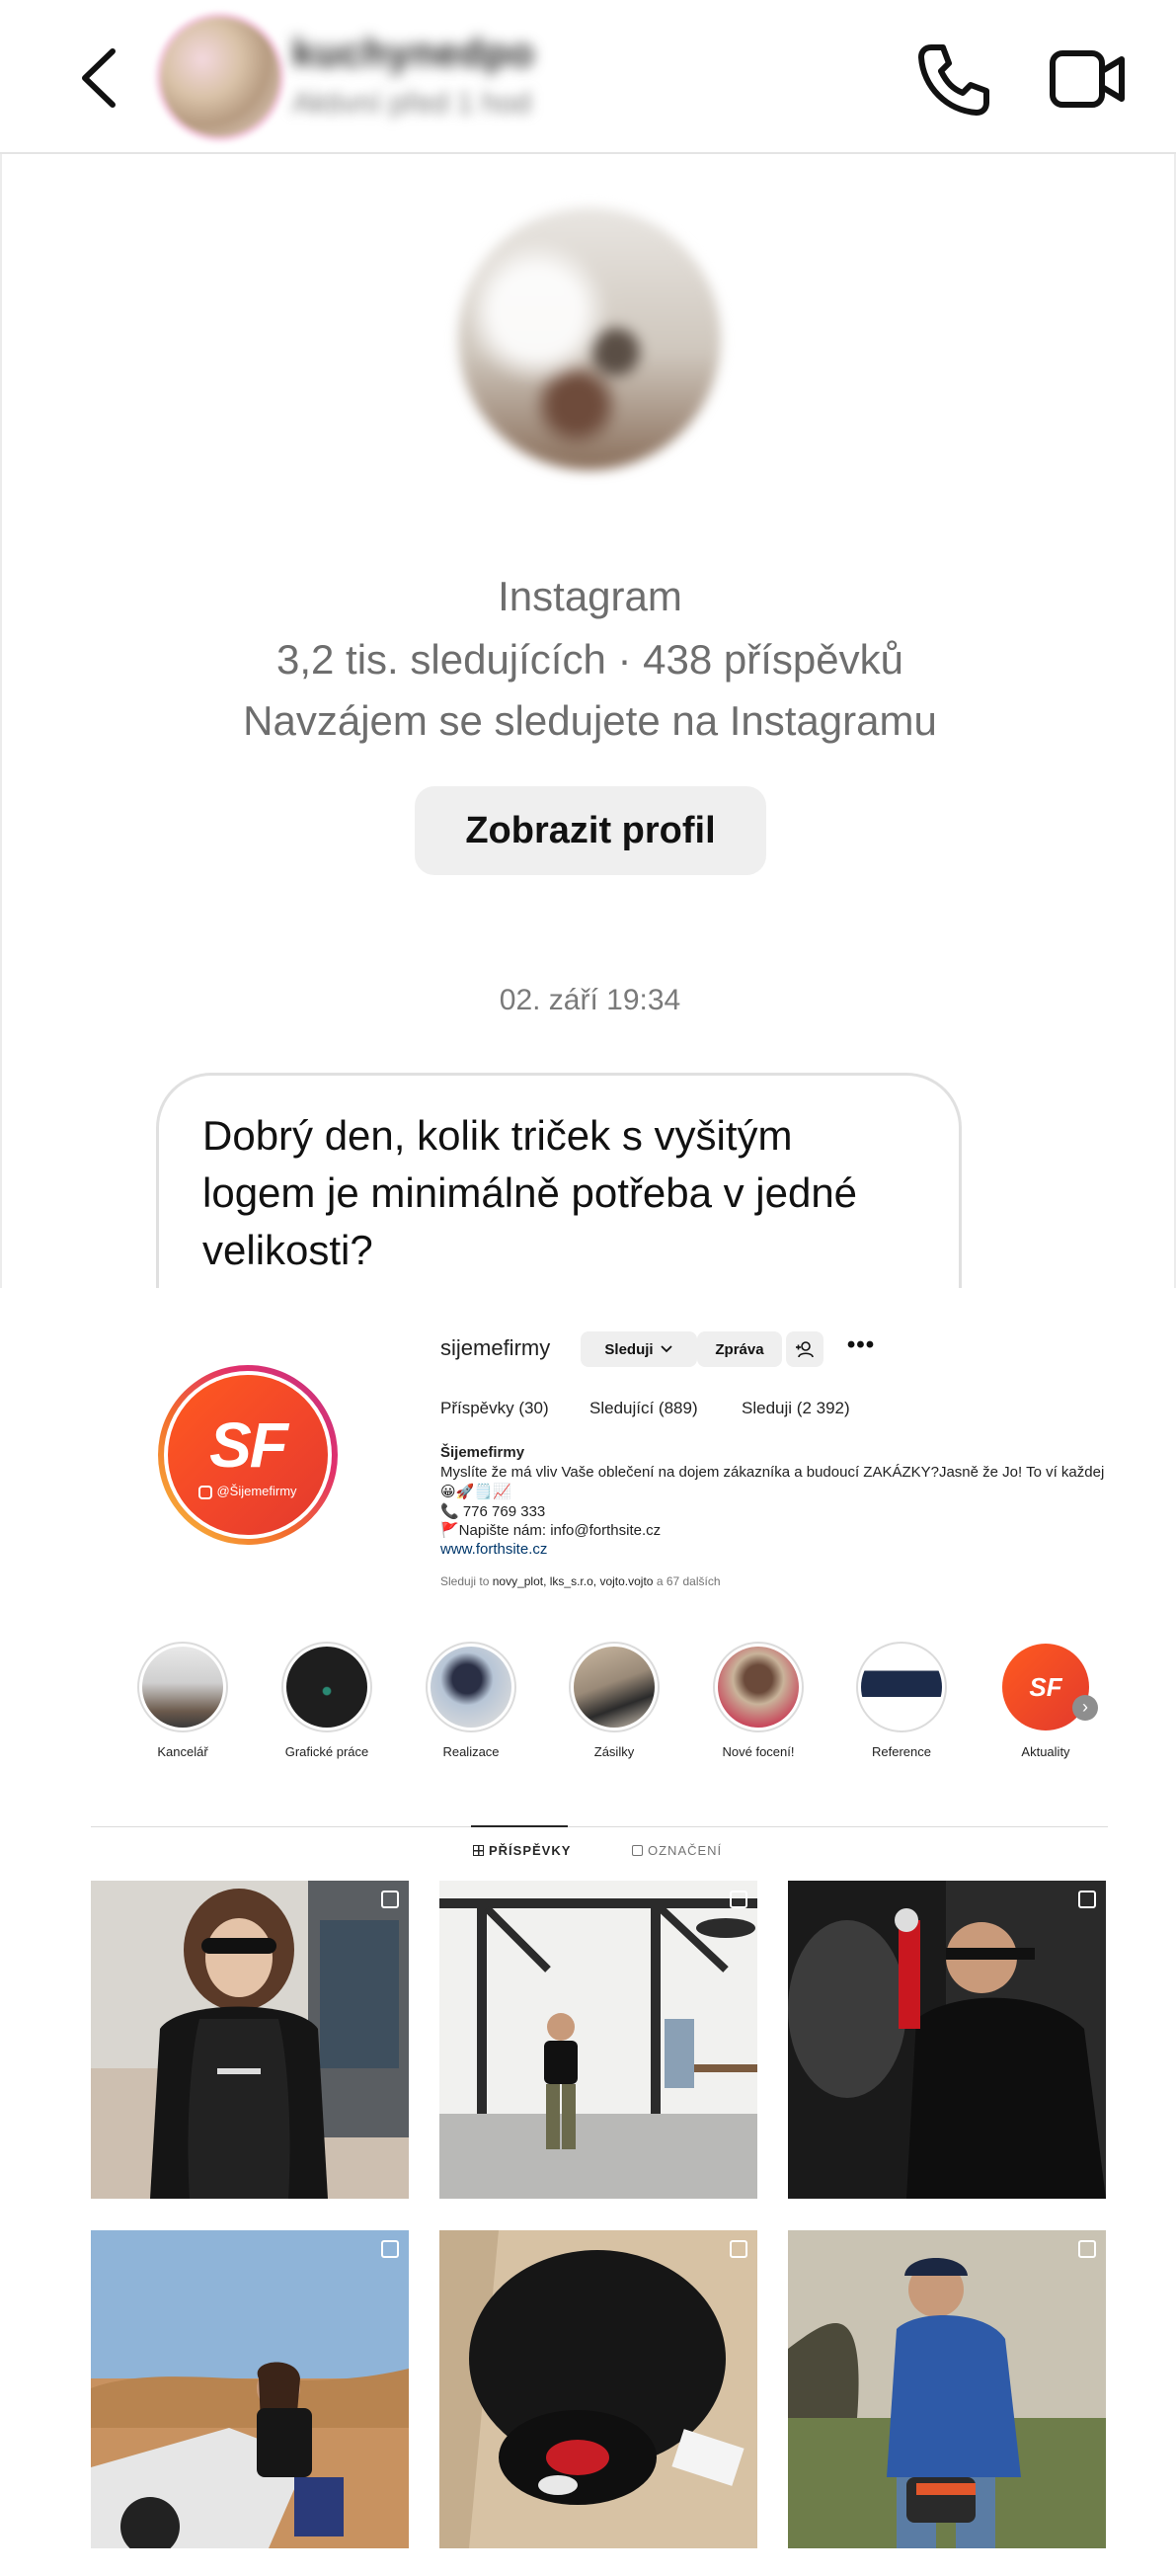 The width and height of the screenshot is (1176, 2576). I want to click on chat-header: kuchynedpo Aktivní před 1 hod, so click(588, 77).